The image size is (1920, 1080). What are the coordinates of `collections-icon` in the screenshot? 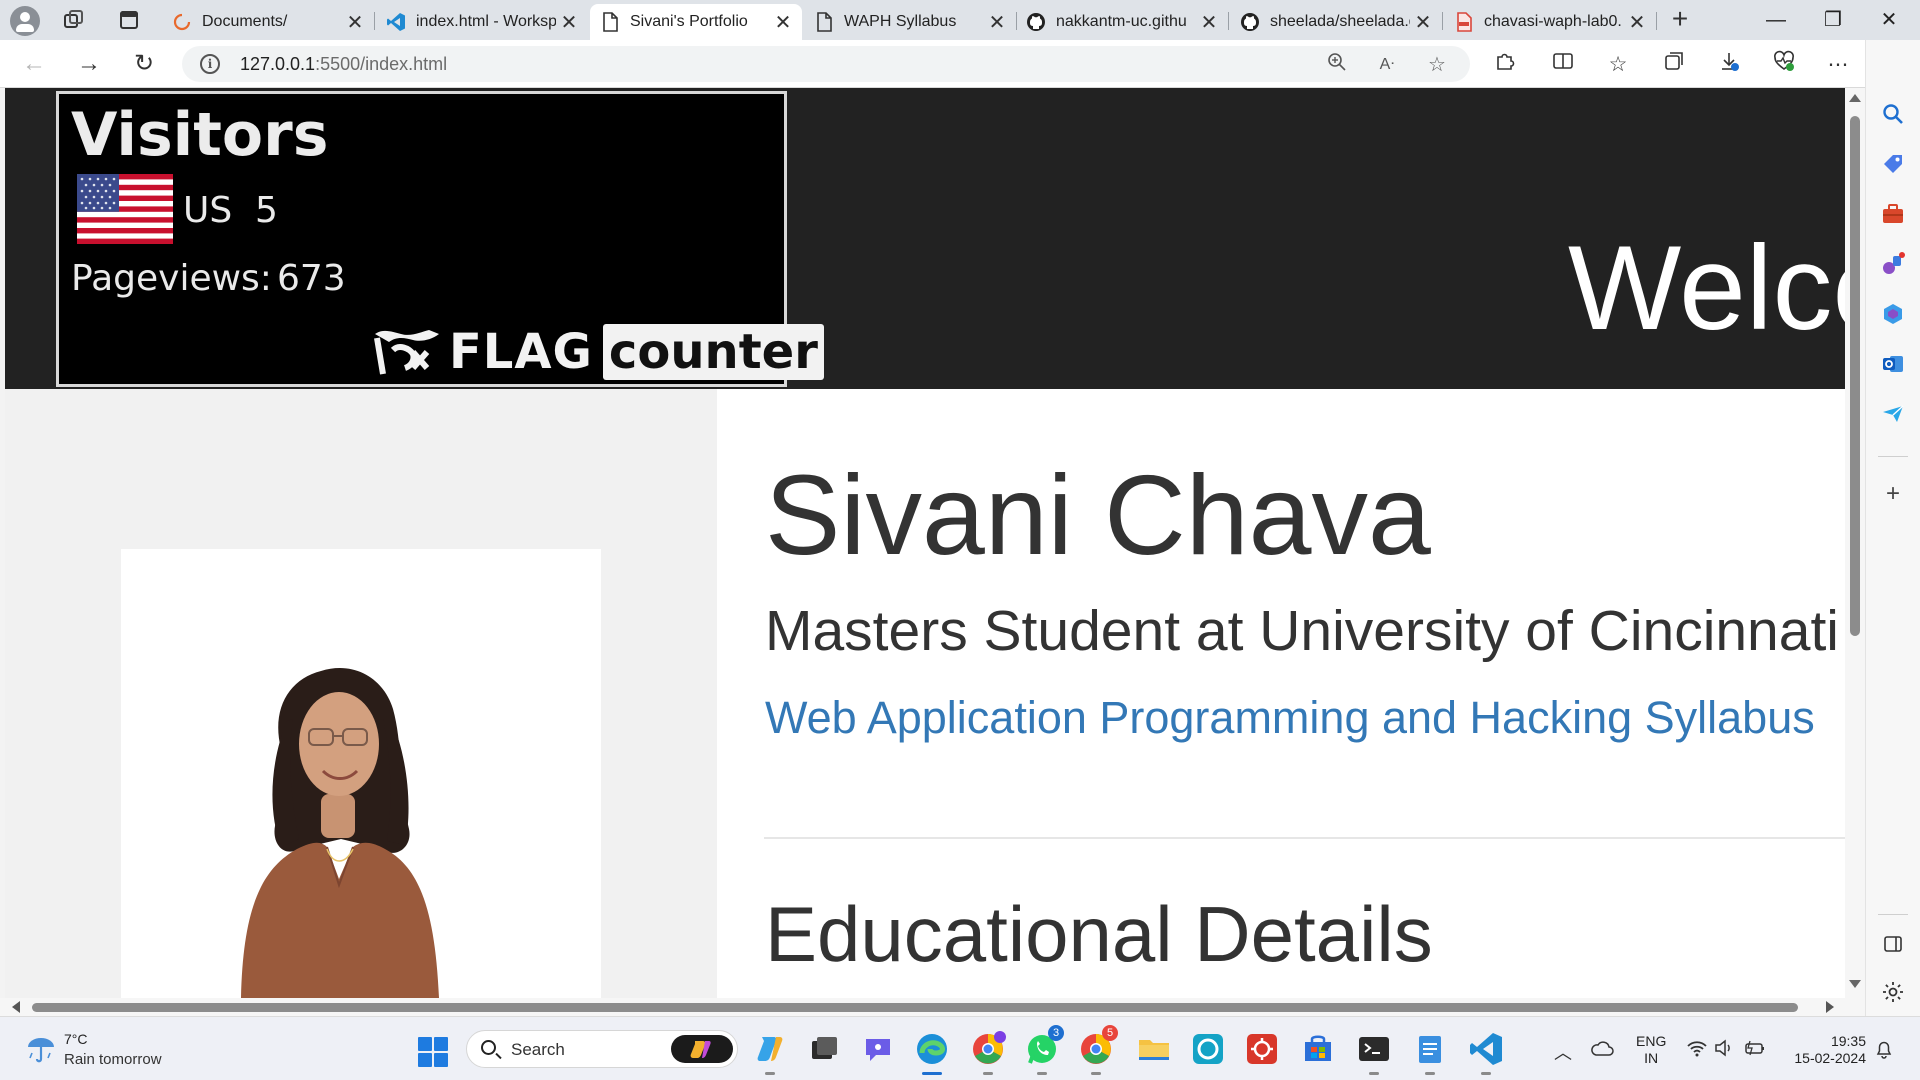 It's located at (1674, 65).